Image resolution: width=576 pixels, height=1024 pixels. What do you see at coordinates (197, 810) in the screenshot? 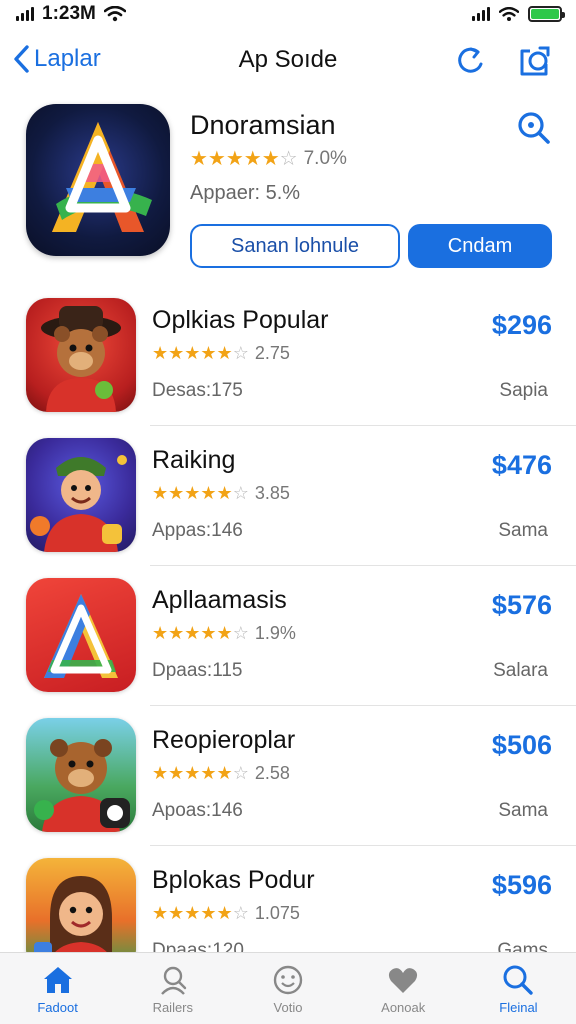
I see `app-subtitle: Apoas:146` at bounding box center [197, 810].